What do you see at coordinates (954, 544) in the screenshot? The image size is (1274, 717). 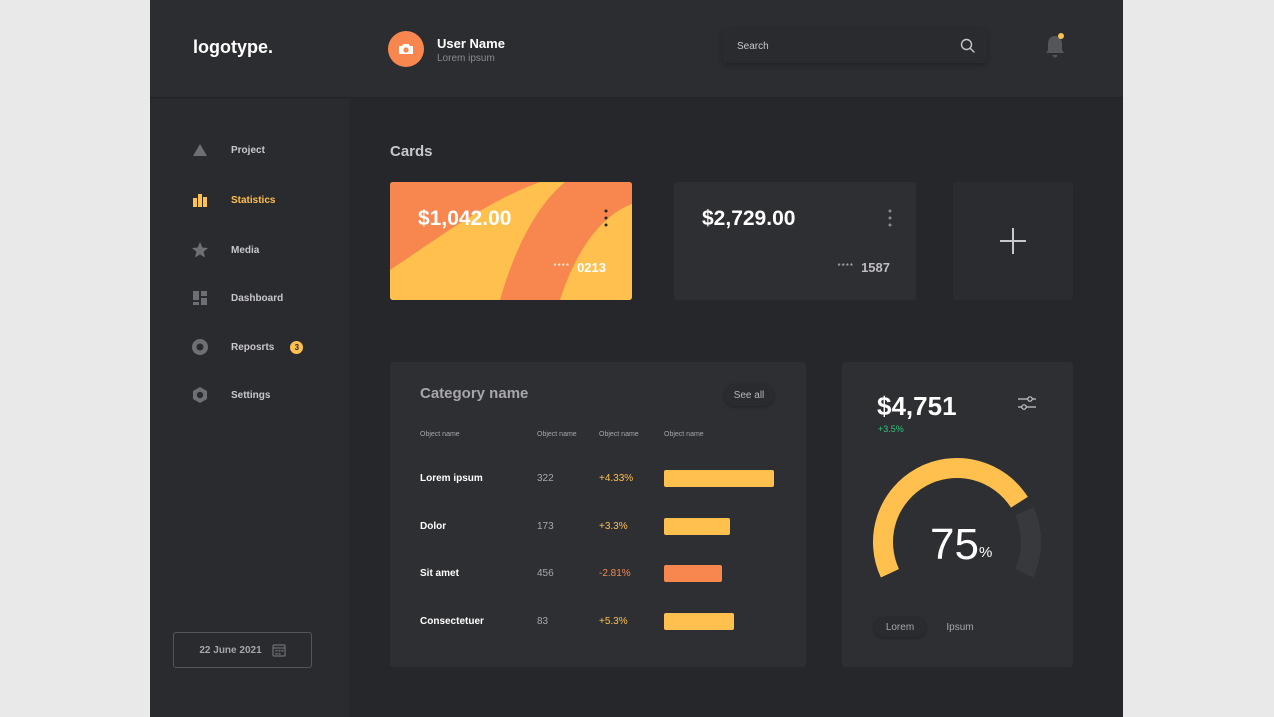 I see `gauge-value: 75` at bounding box center [954, 544].